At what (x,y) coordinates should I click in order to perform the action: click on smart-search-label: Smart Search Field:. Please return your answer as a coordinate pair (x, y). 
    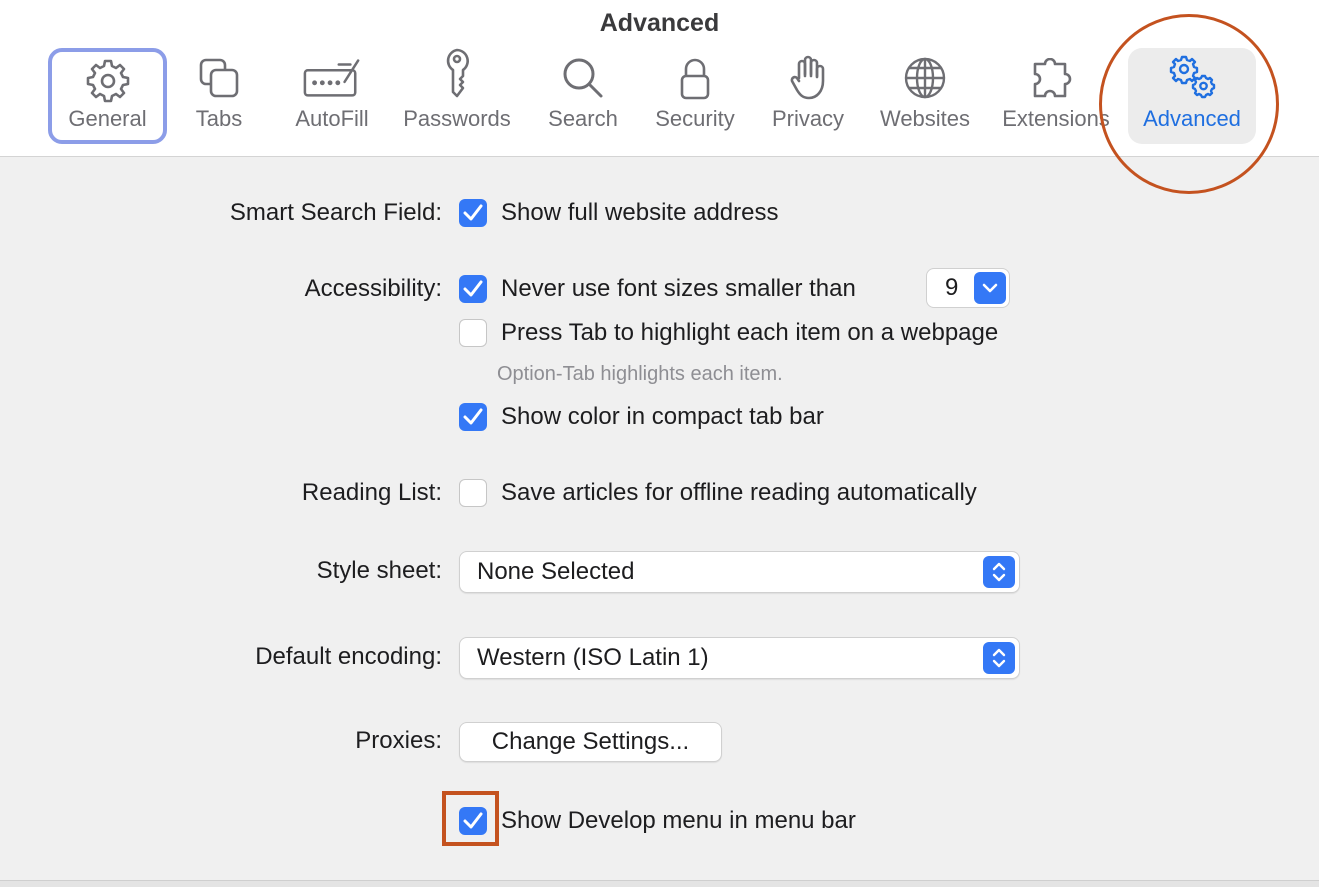
    Looking at the image, I should click on (335, 212).